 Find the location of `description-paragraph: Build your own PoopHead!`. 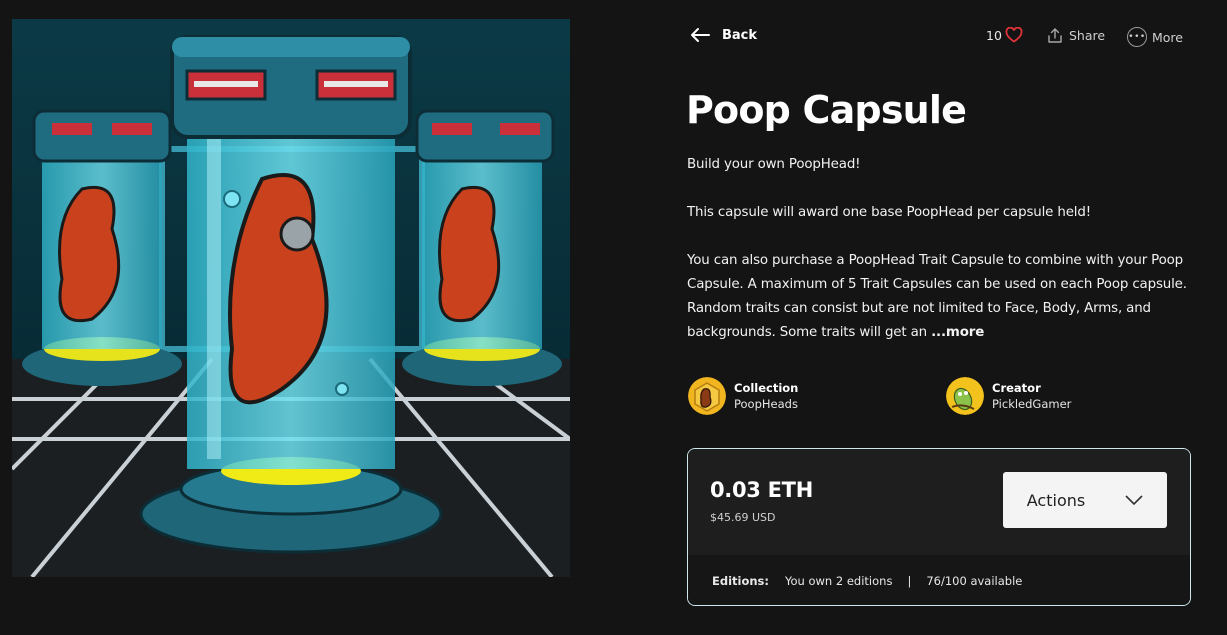

description-paragraph: Build your own PoopHead! is located at coordinates (774, 164).